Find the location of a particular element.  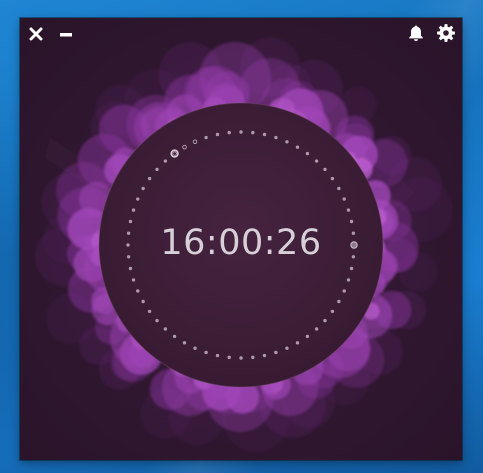

close-button is located at coordinates (36, 34).